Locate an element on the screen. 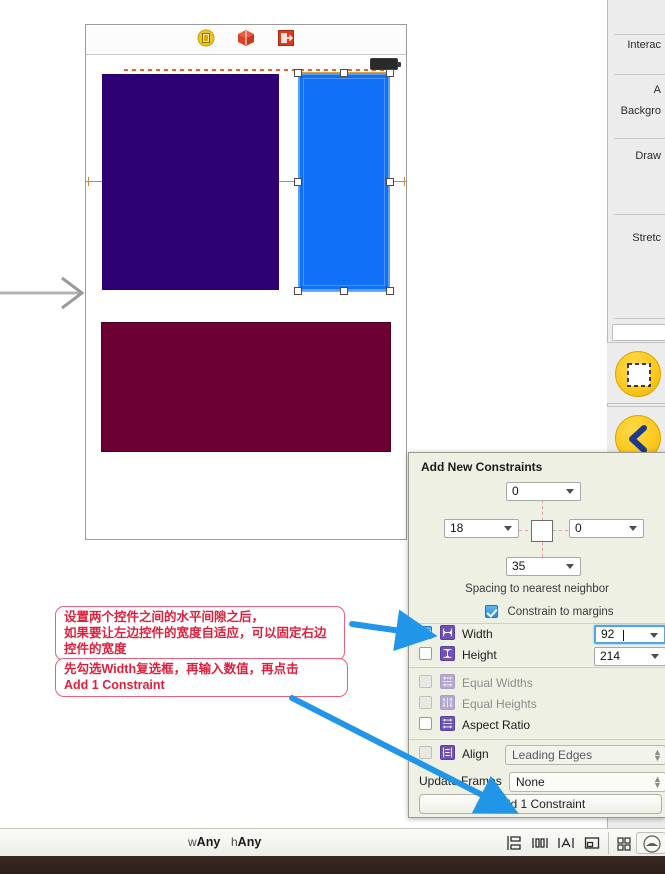 Image resolution: width=665 pixels, height=874 pixels. align-checkbox is located at coordinates (425, 752).